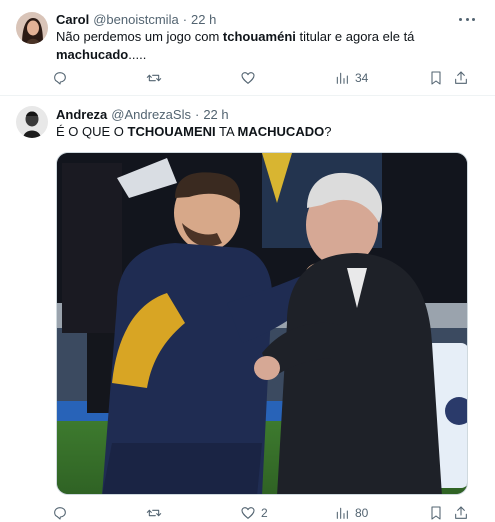 The width and height of the screenshot is (495, 522). I want to click on text-part: ?, so click(328, 131).